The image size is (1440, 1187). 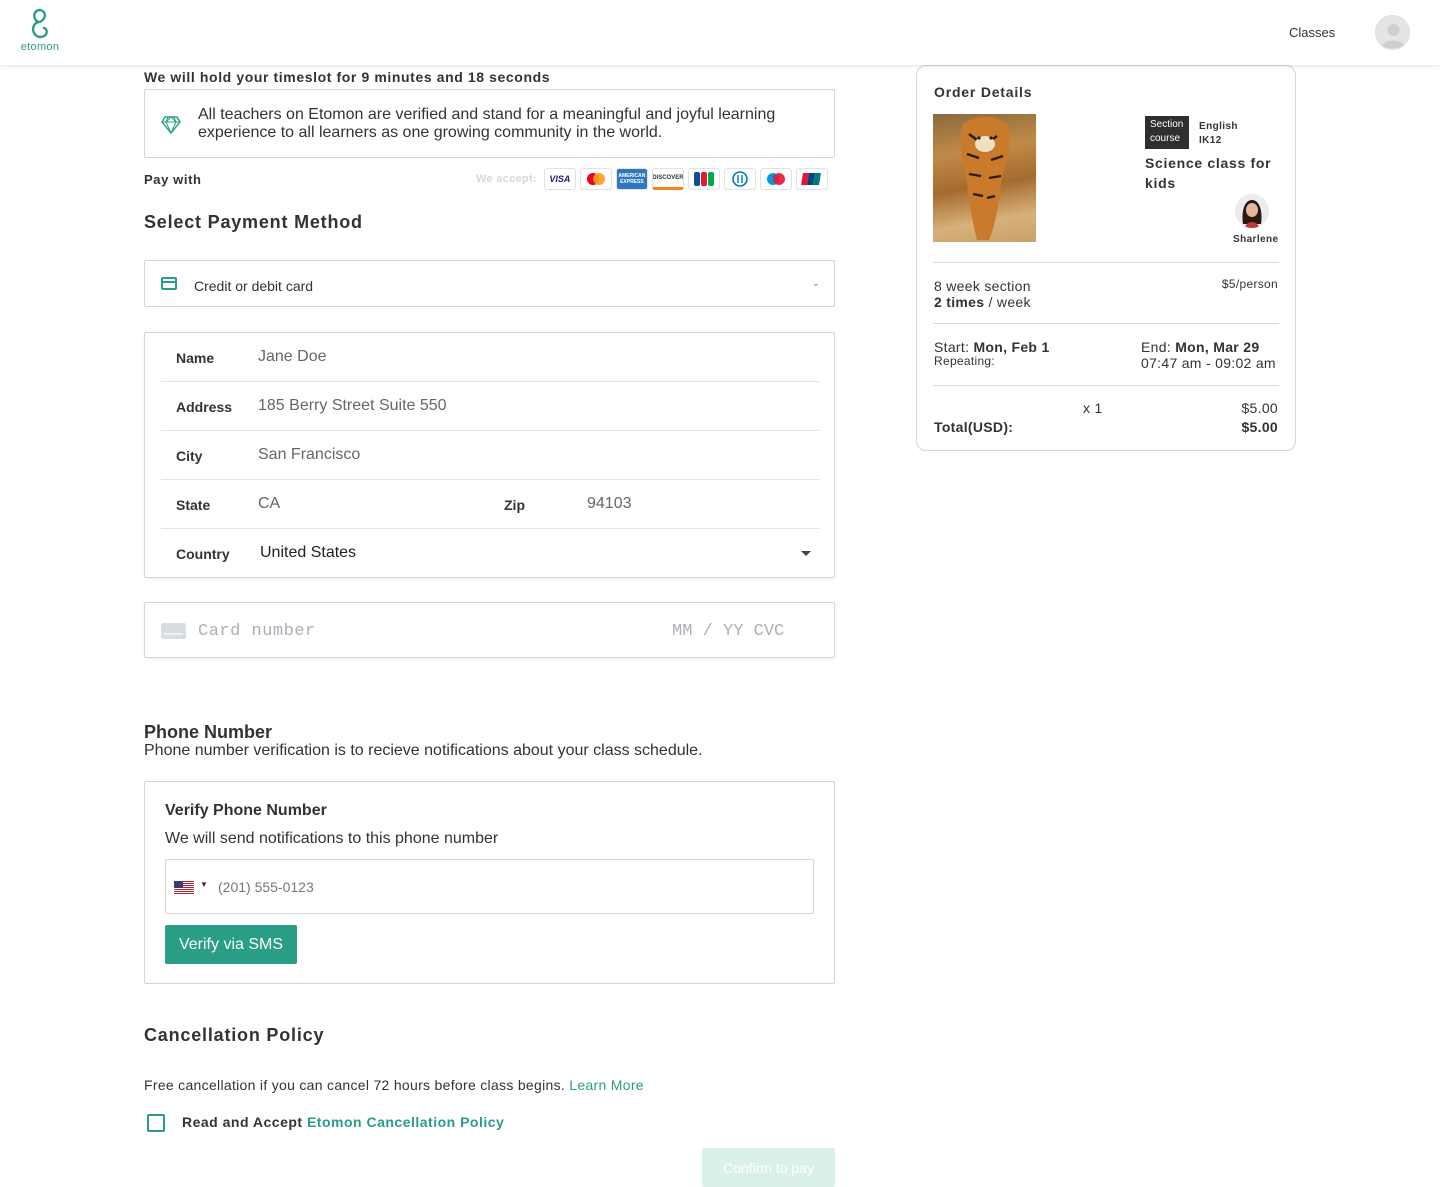 I want to click on maestro-icon, so click(x=775, y=179).